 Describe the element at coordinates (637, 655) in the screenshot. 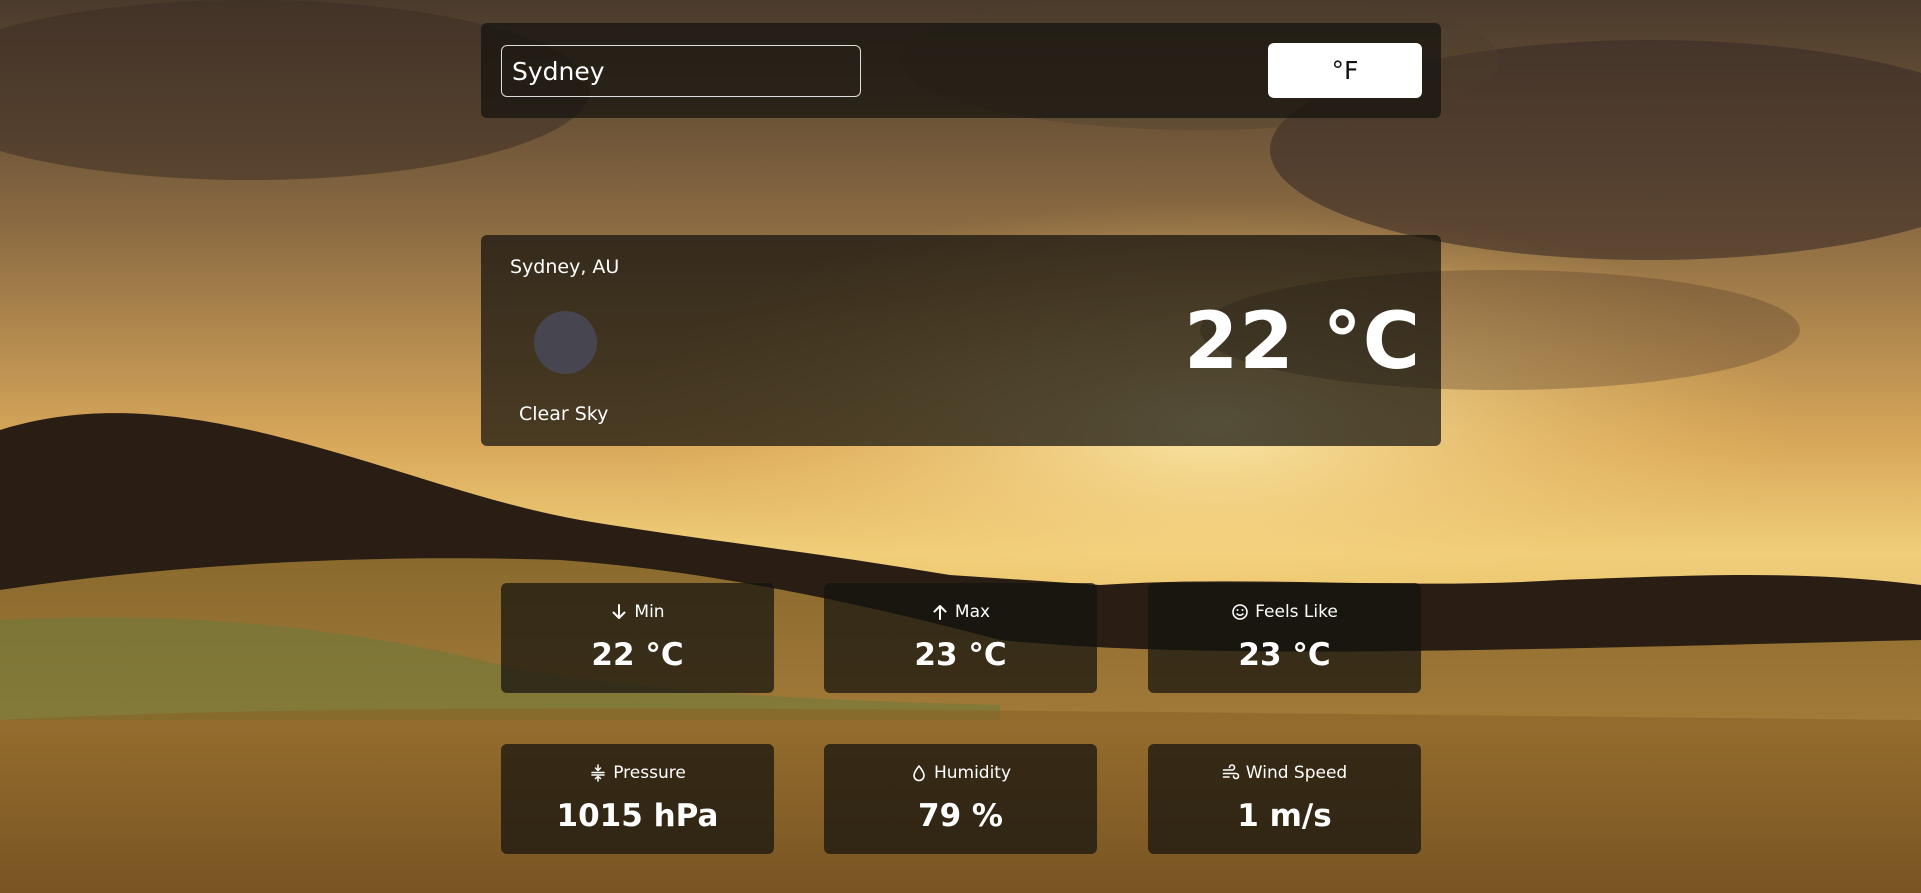

I see `stat-value: 22 °C` at that location.